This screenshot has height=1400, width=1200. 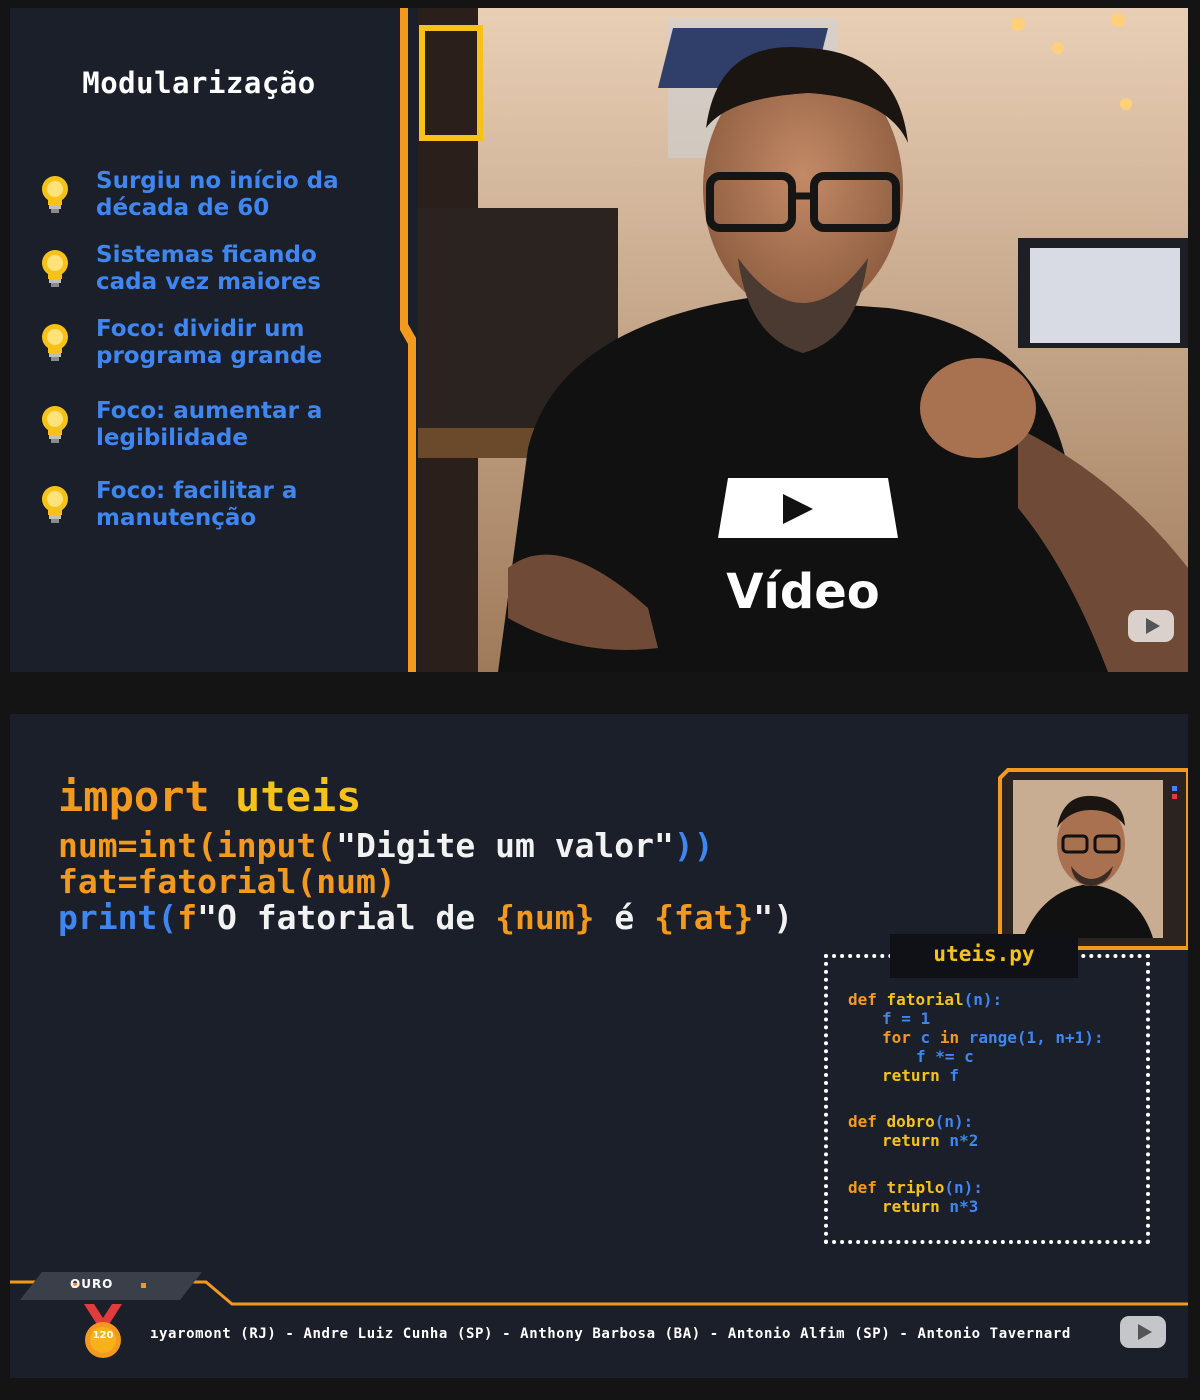 I want to click on medal-number: 120, so click(x=103, y=1335).